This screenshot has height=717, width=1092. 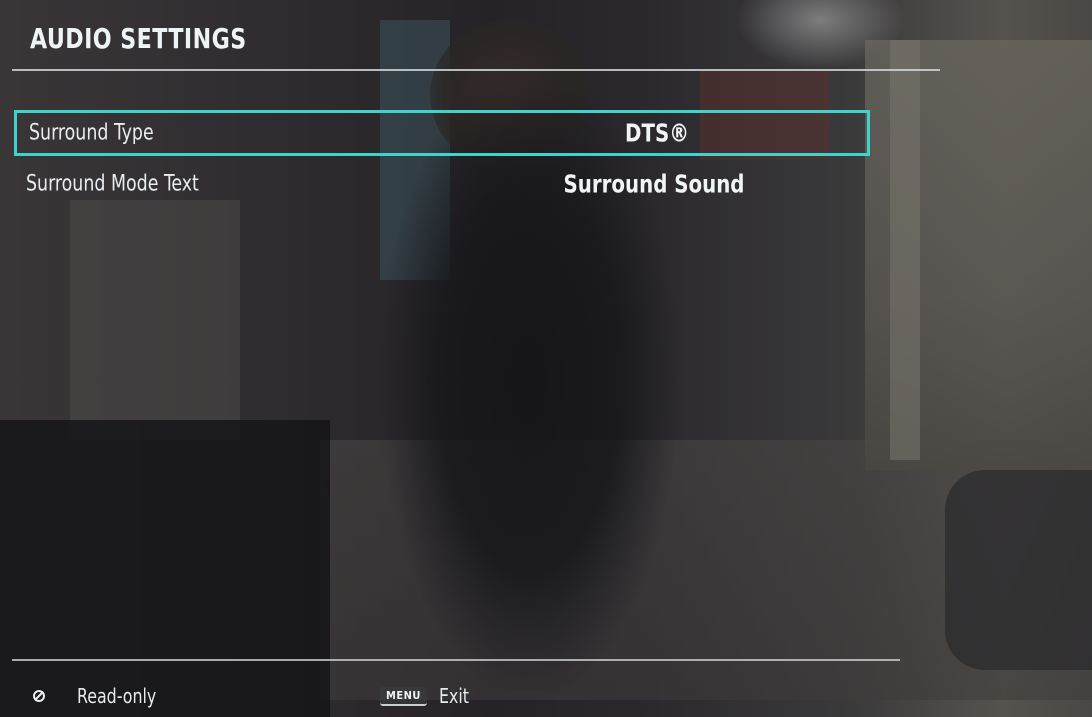 What do you see at coordinates (453, 696) in the screenshot?
I see `exit-label: Exit` at bounding box center [453, 696].